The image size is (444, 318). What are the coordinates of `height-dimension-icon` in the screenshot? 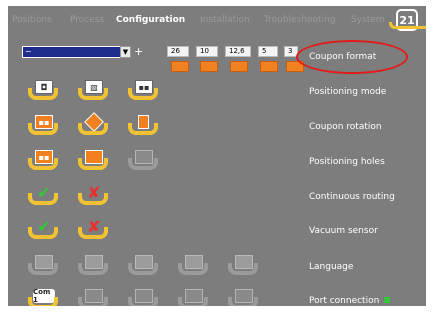 It's located at (209, 66).